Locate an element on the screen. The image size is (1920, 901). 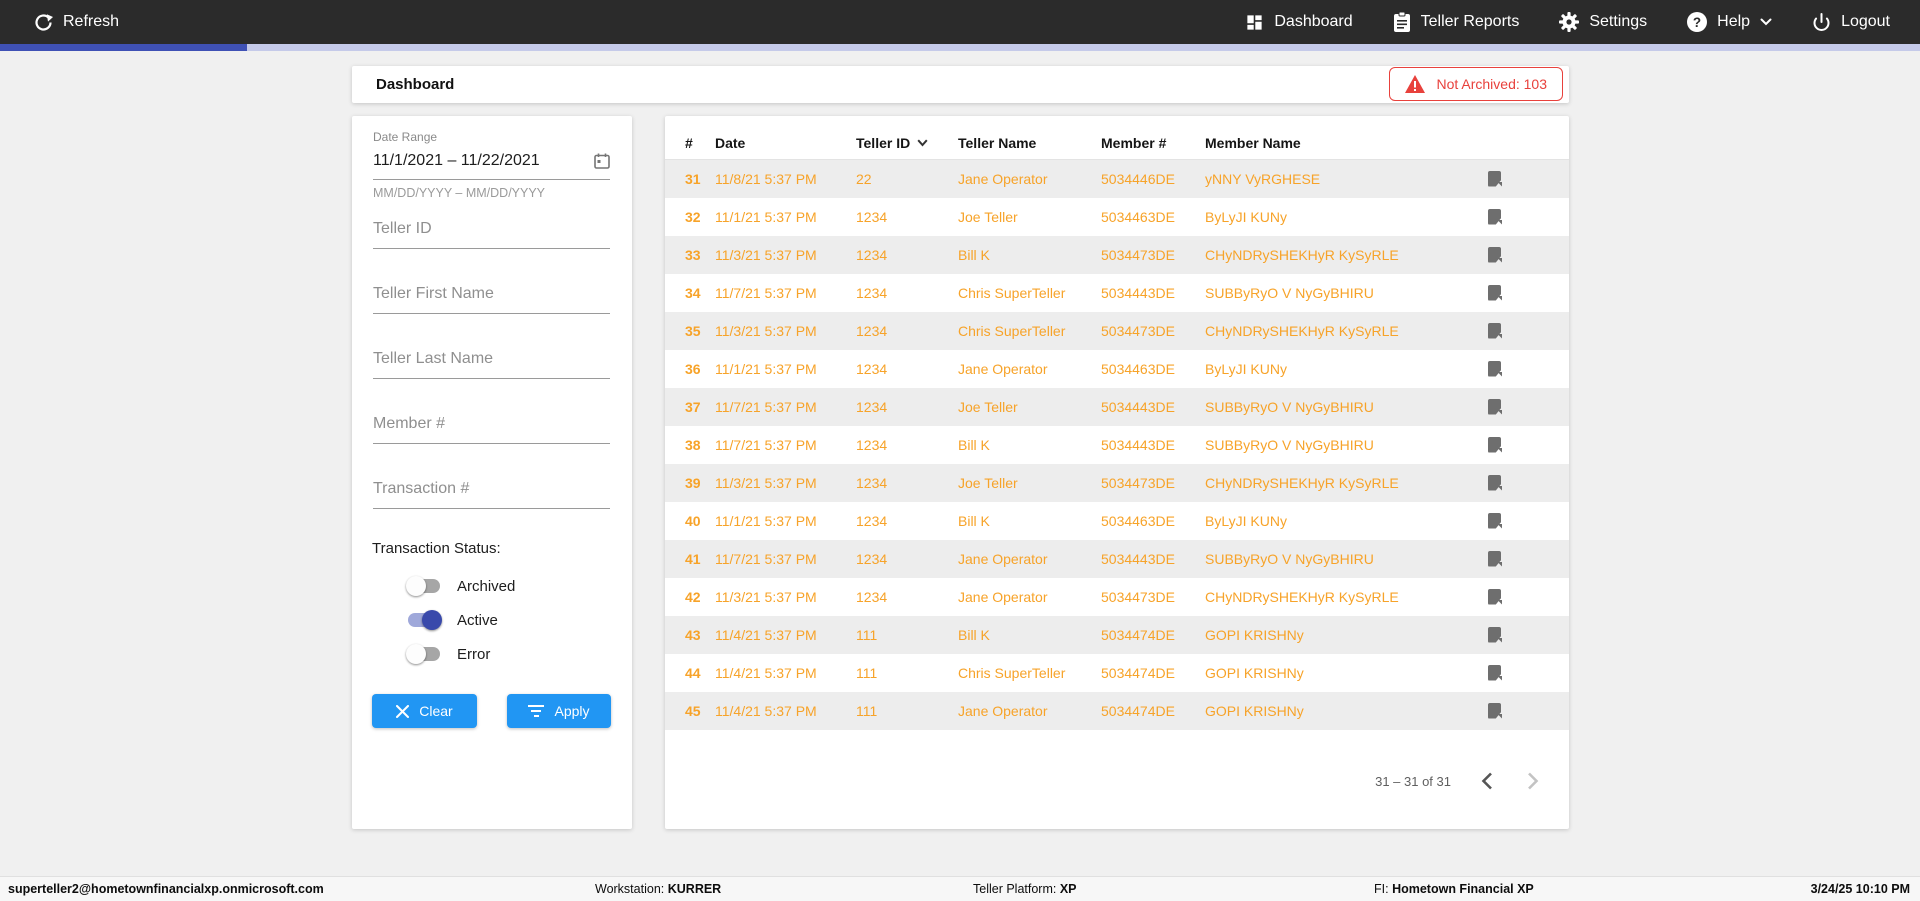
status-toggle-row: Error is located at coordinates (460, 654).